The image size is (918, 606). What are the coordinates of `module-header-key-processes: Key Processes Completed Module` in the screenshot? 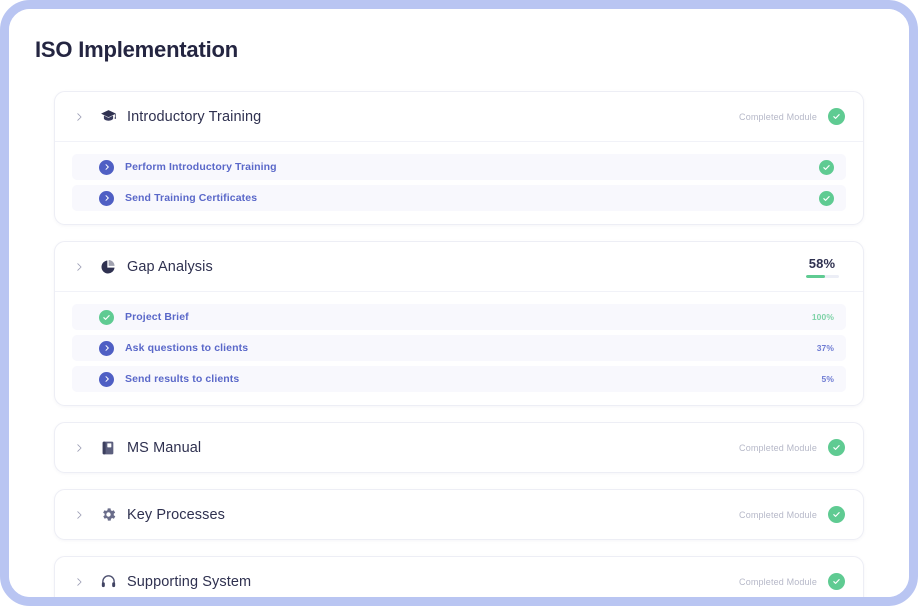 It's located at (459, 514).